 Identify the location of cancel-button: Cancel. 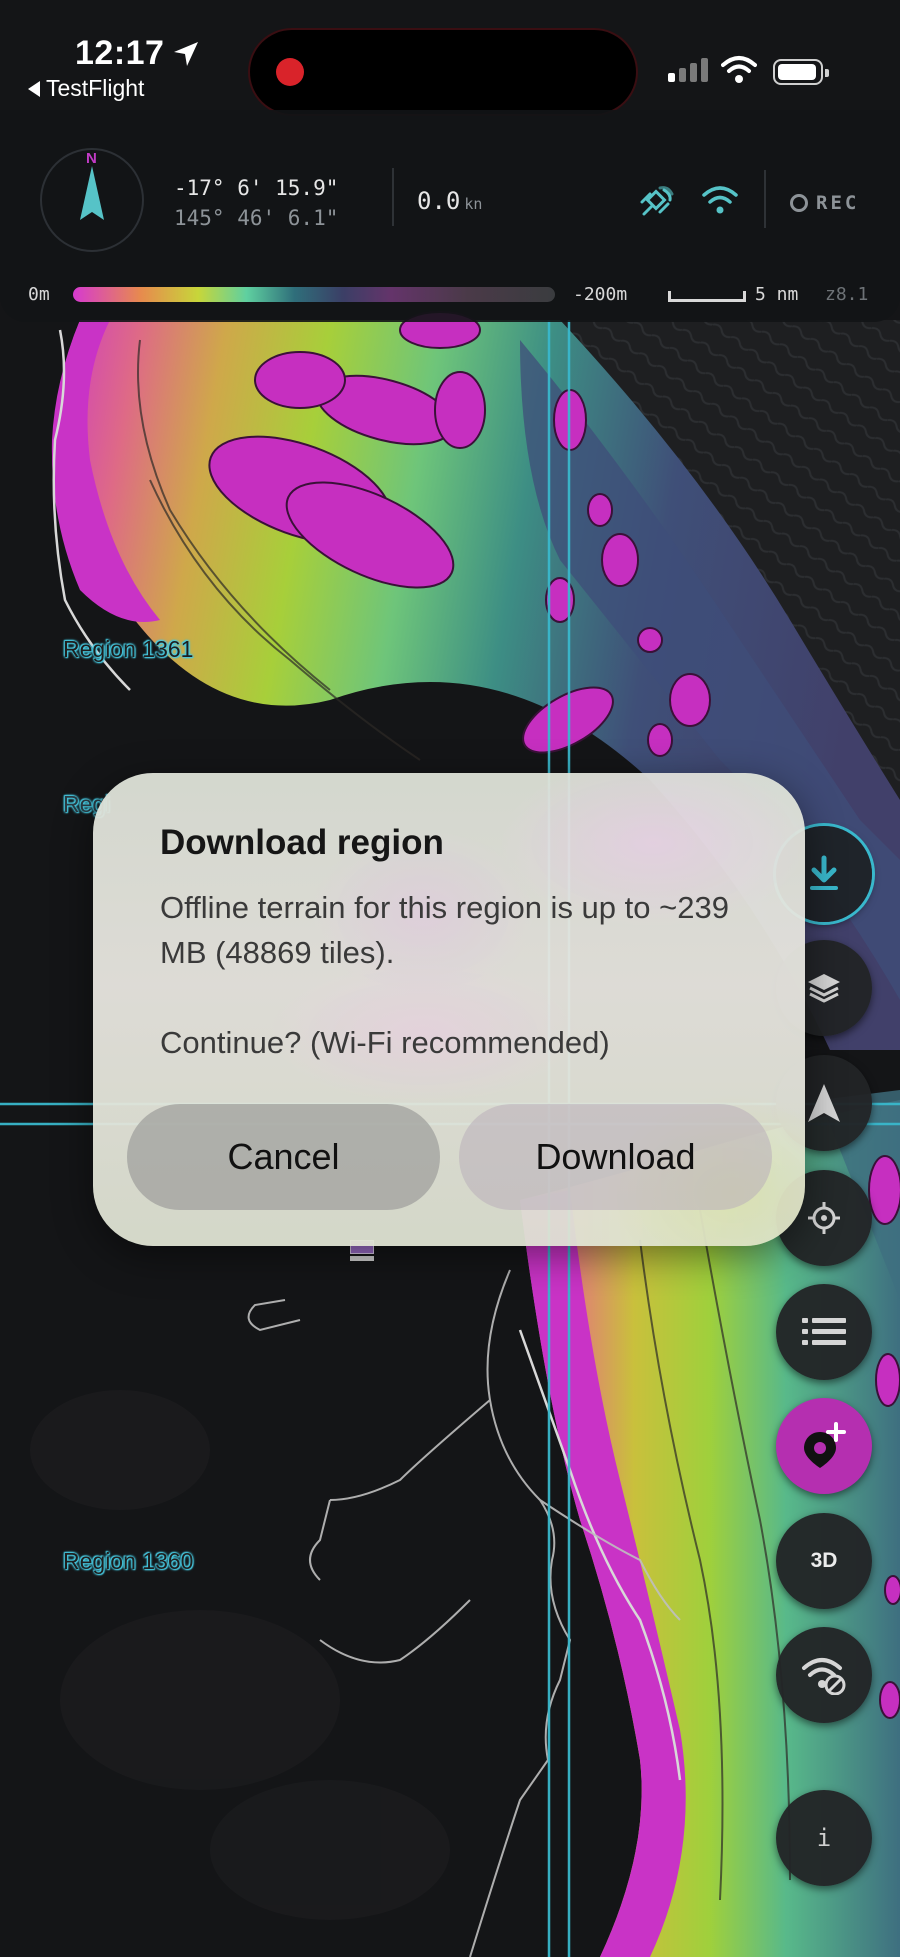
(283, 1157).